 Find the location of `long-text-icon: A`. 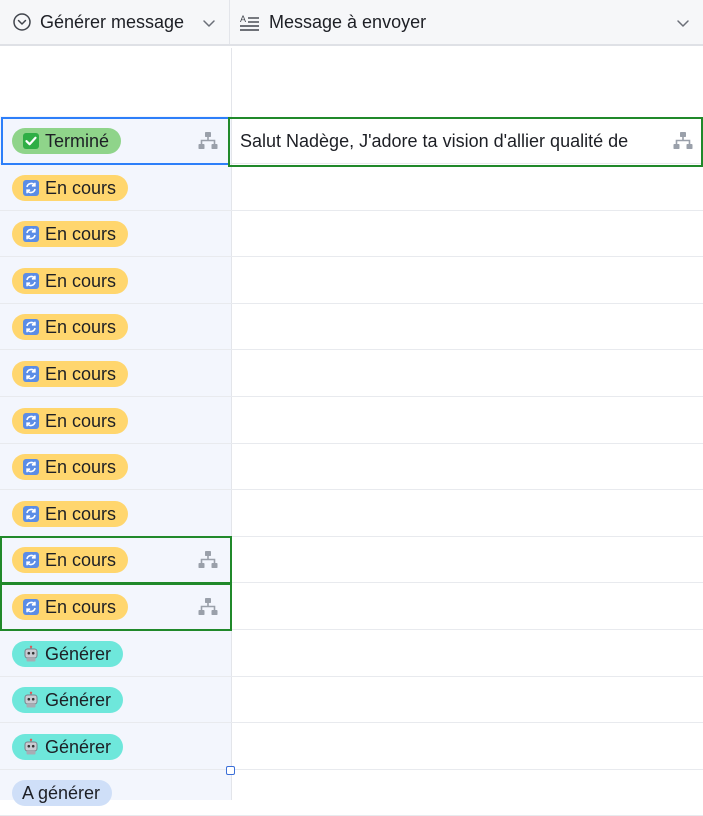

long-text-icon: A is located at coordinates (250, 22).